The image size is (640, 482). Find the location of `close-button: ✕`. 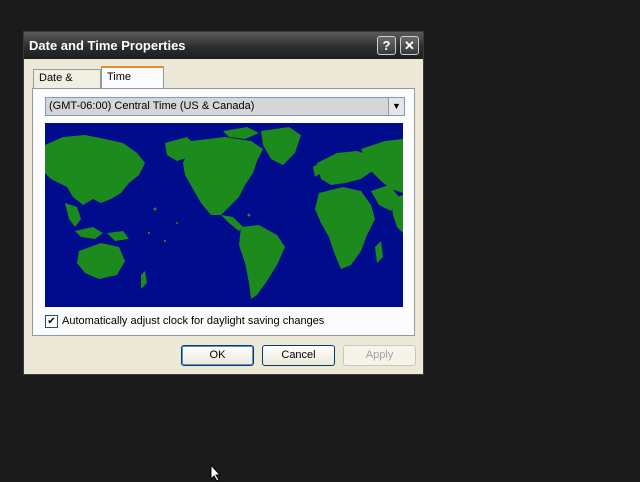

close-button: ✕ is located at coordinates (409, 45).